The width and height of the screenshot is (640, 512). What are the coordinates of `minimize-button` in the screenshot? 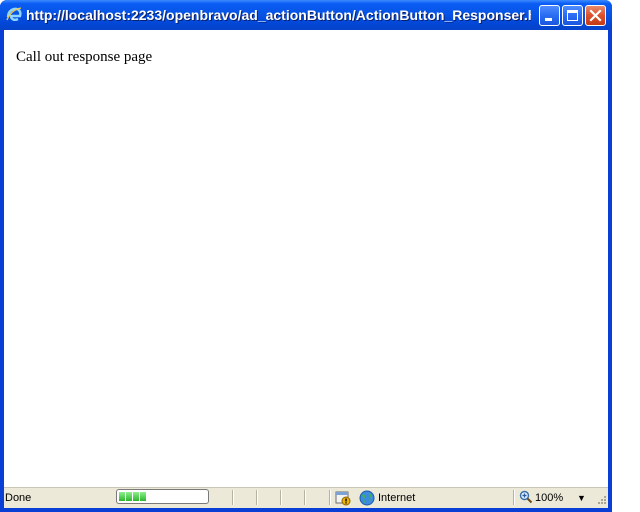 It's located at (549, 15).